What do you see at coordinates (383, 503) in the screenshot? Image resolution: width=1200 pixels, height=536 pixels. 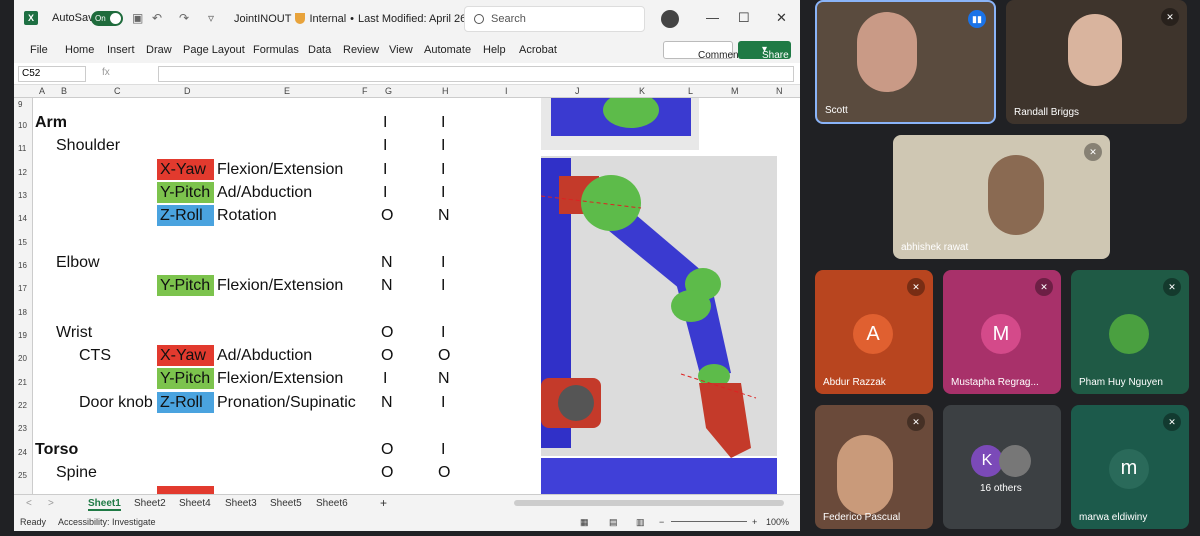 I see `add-sheet-button: +` at bounding box center [383, 503].